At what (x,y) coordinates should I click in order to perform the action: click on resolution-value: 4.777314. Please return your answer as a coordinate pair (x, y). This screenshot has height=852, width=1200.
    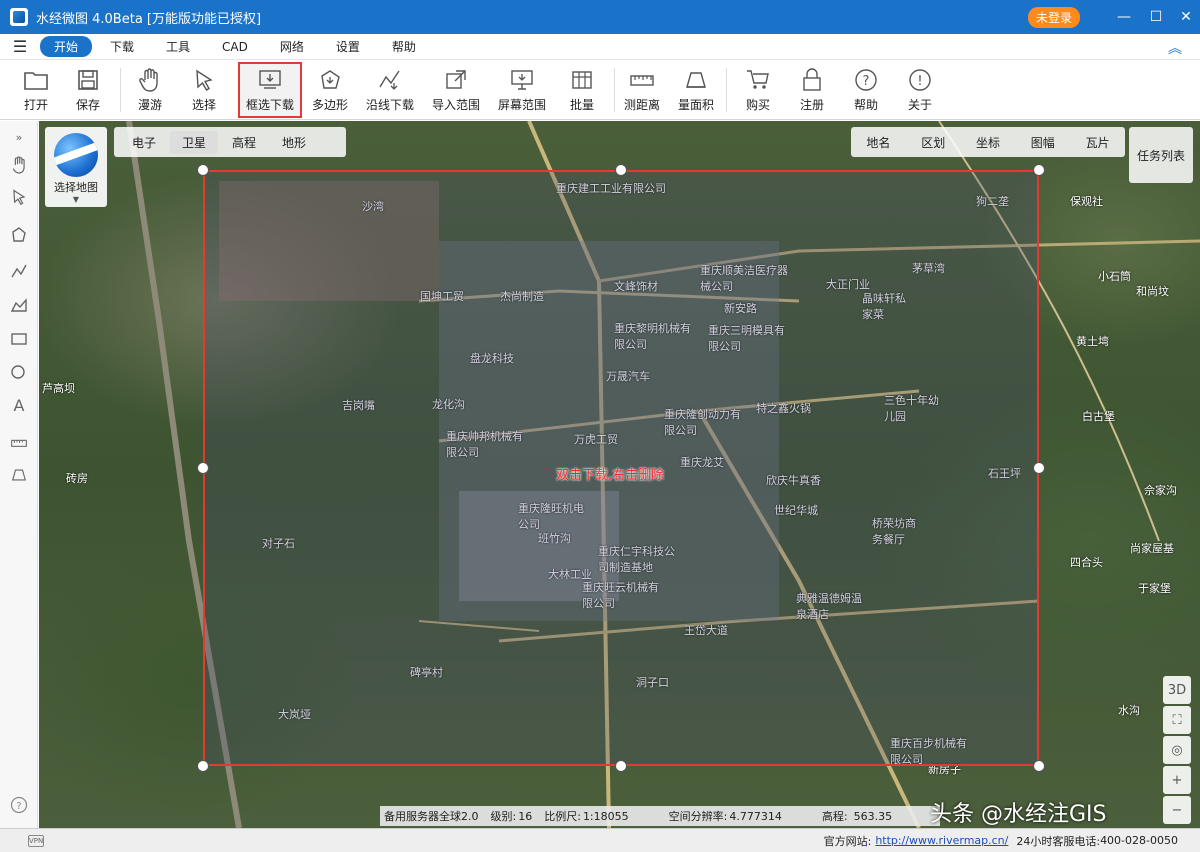
    Looking at the image, I should click on (755, 816).